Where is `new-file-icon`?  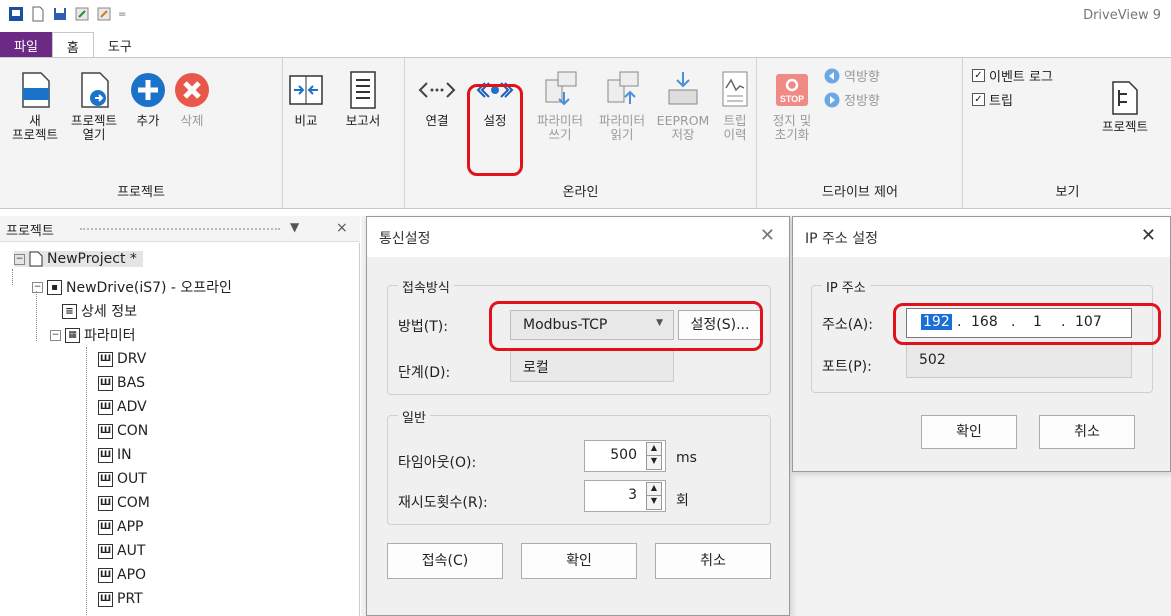
new-file-icon is located at coordinates (38, 14).